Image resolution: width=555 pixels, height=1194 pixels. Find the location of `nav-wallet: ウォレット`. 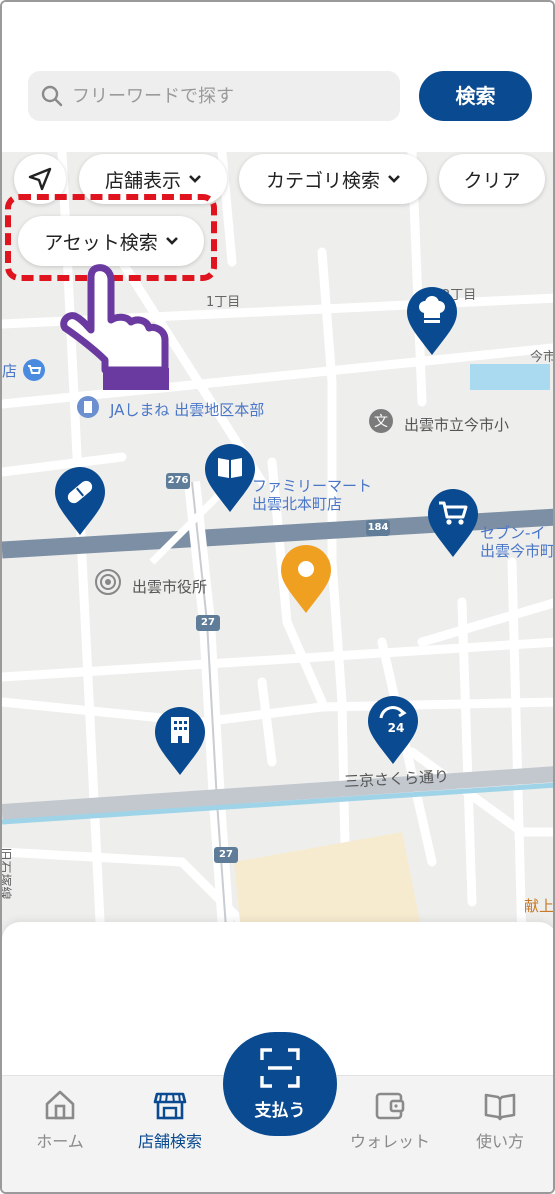

nav-wallet: ウォレット is located at coordinates (390, 1120).